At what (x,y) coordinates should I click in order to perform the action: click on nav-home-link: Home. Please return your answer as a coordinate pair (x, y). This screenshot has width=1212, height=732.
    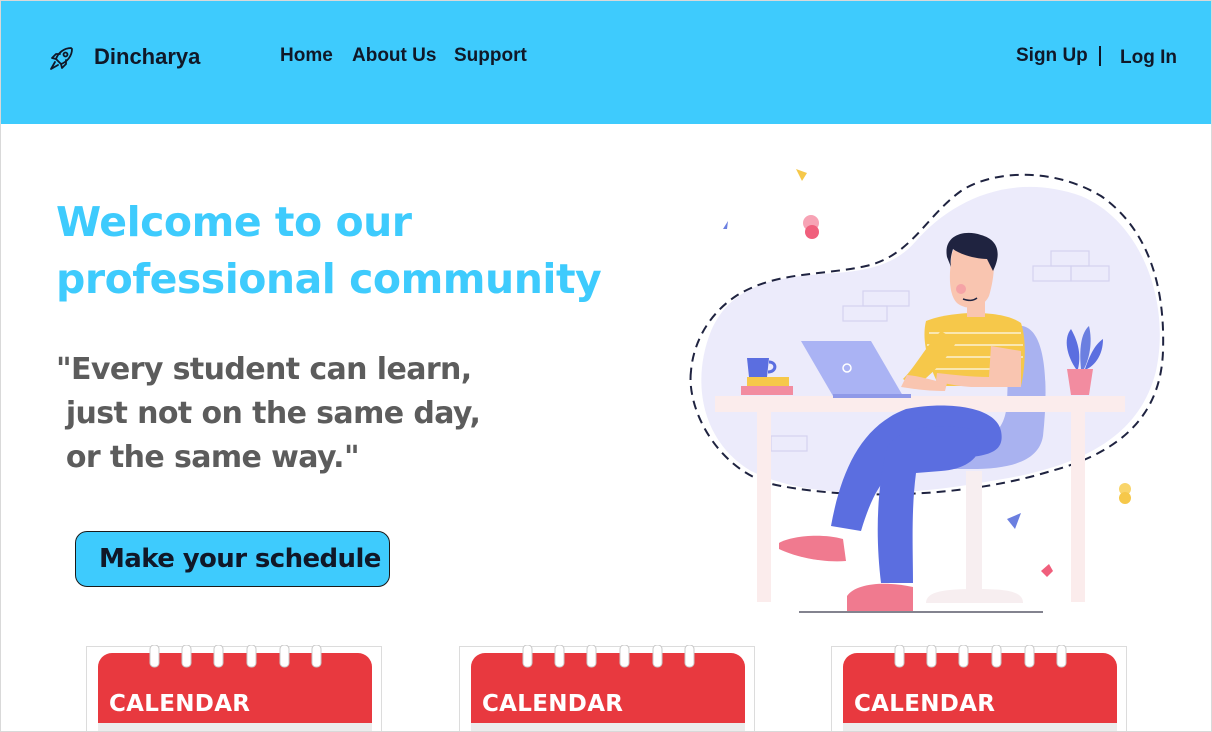
    Looking at the image, I should click on (306, 56).